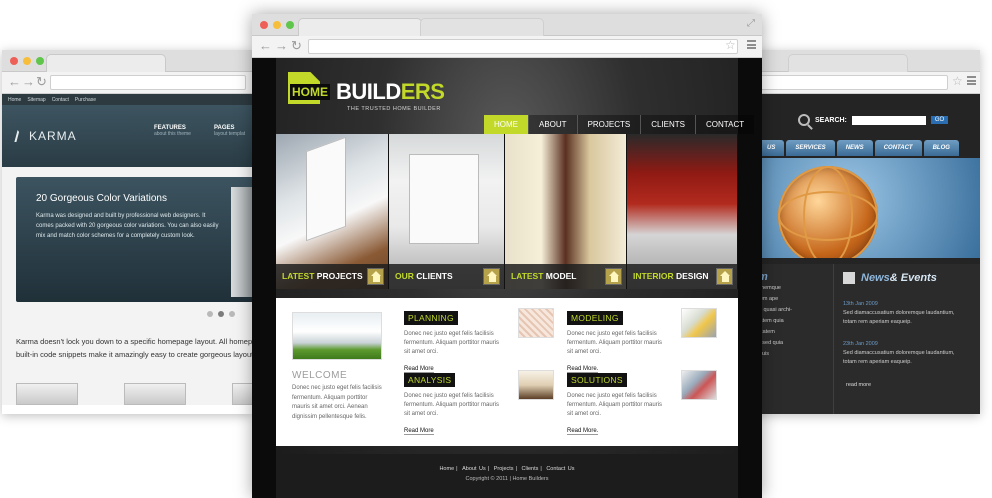  Describe the element at coordinates (653, 276) in the screenshot. I see `gallery-label-accent: INTERIOR` at that location.